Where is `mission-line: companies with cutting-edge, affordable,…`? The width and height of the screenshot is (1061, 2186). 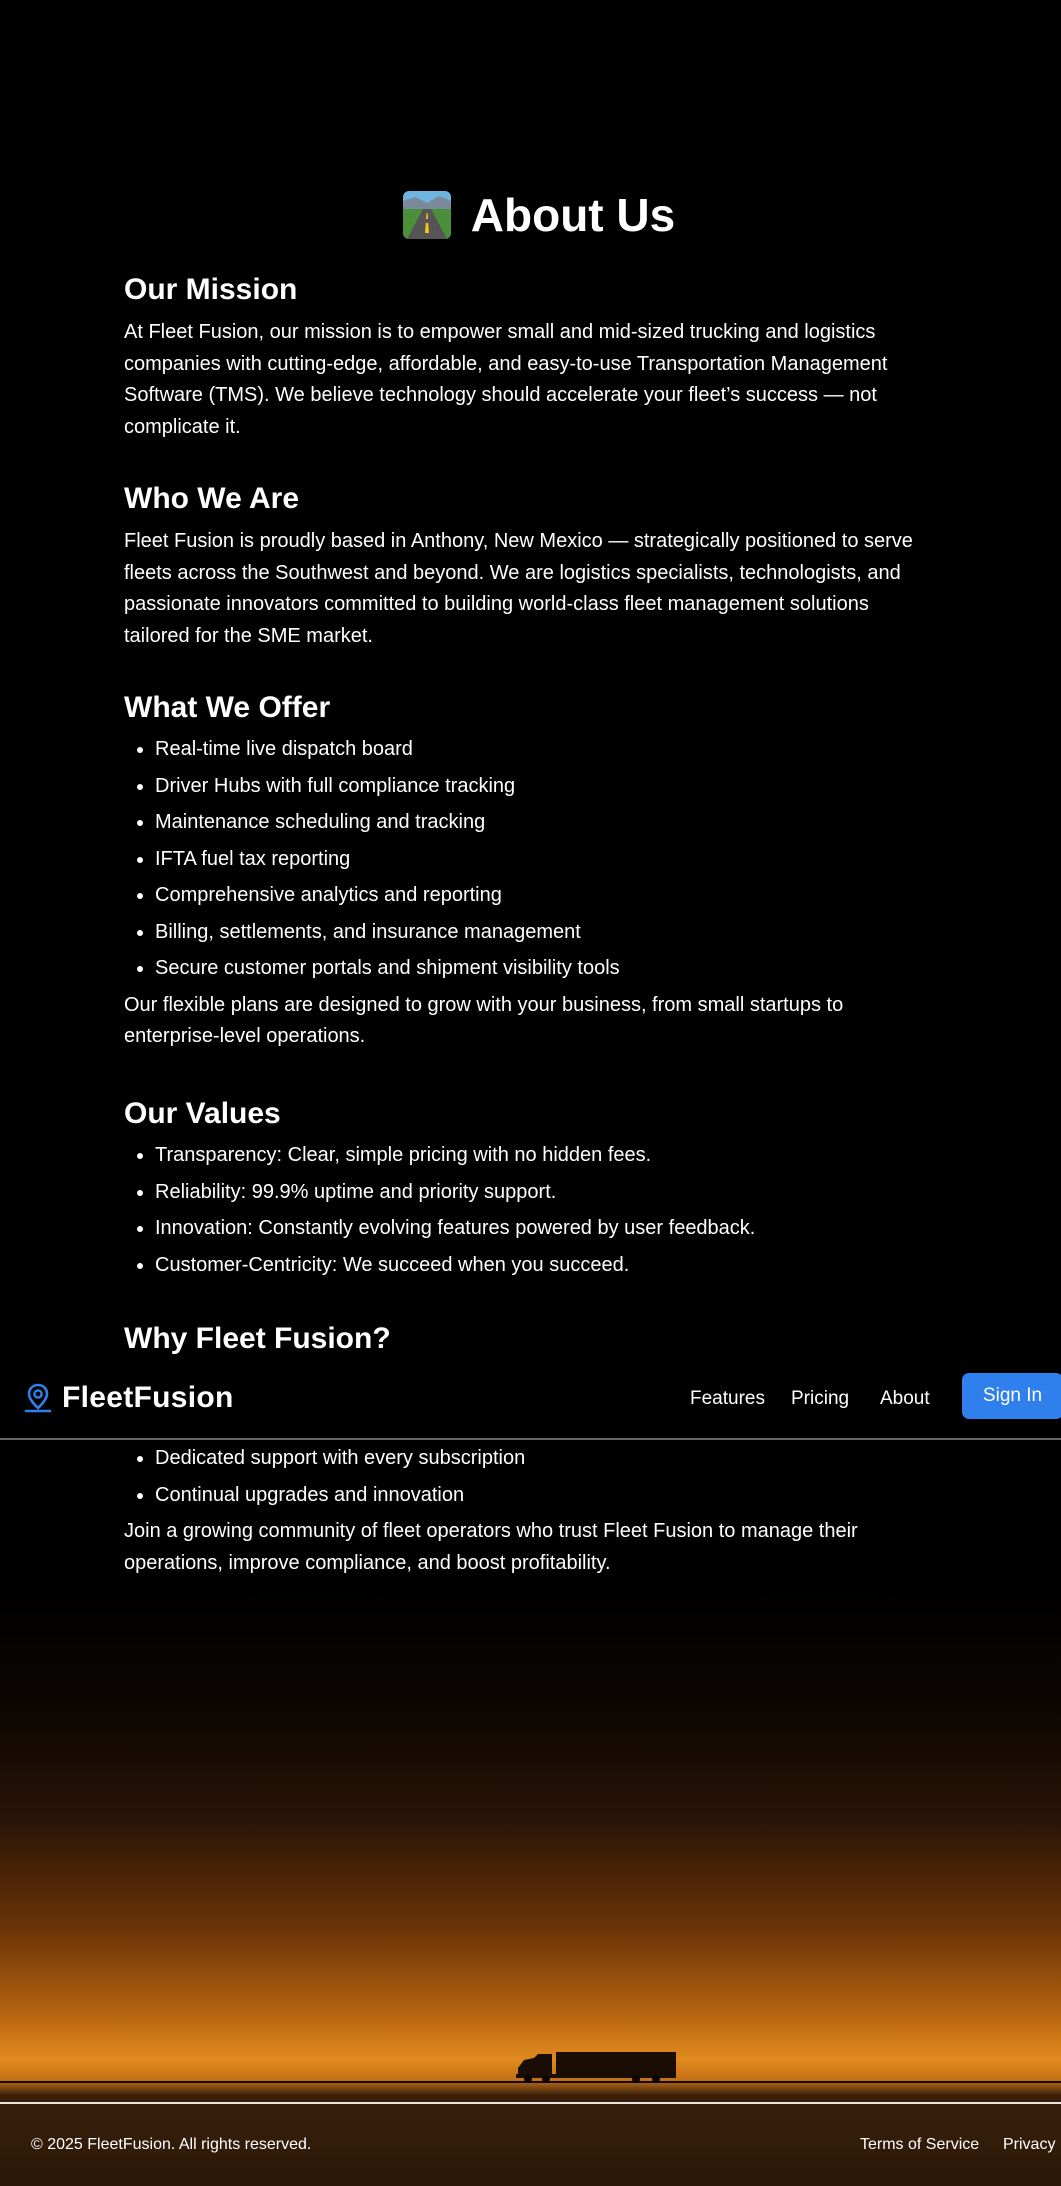
mission-line: companies with cutting-edge, affordable,… is located at coordinates (506, 363).